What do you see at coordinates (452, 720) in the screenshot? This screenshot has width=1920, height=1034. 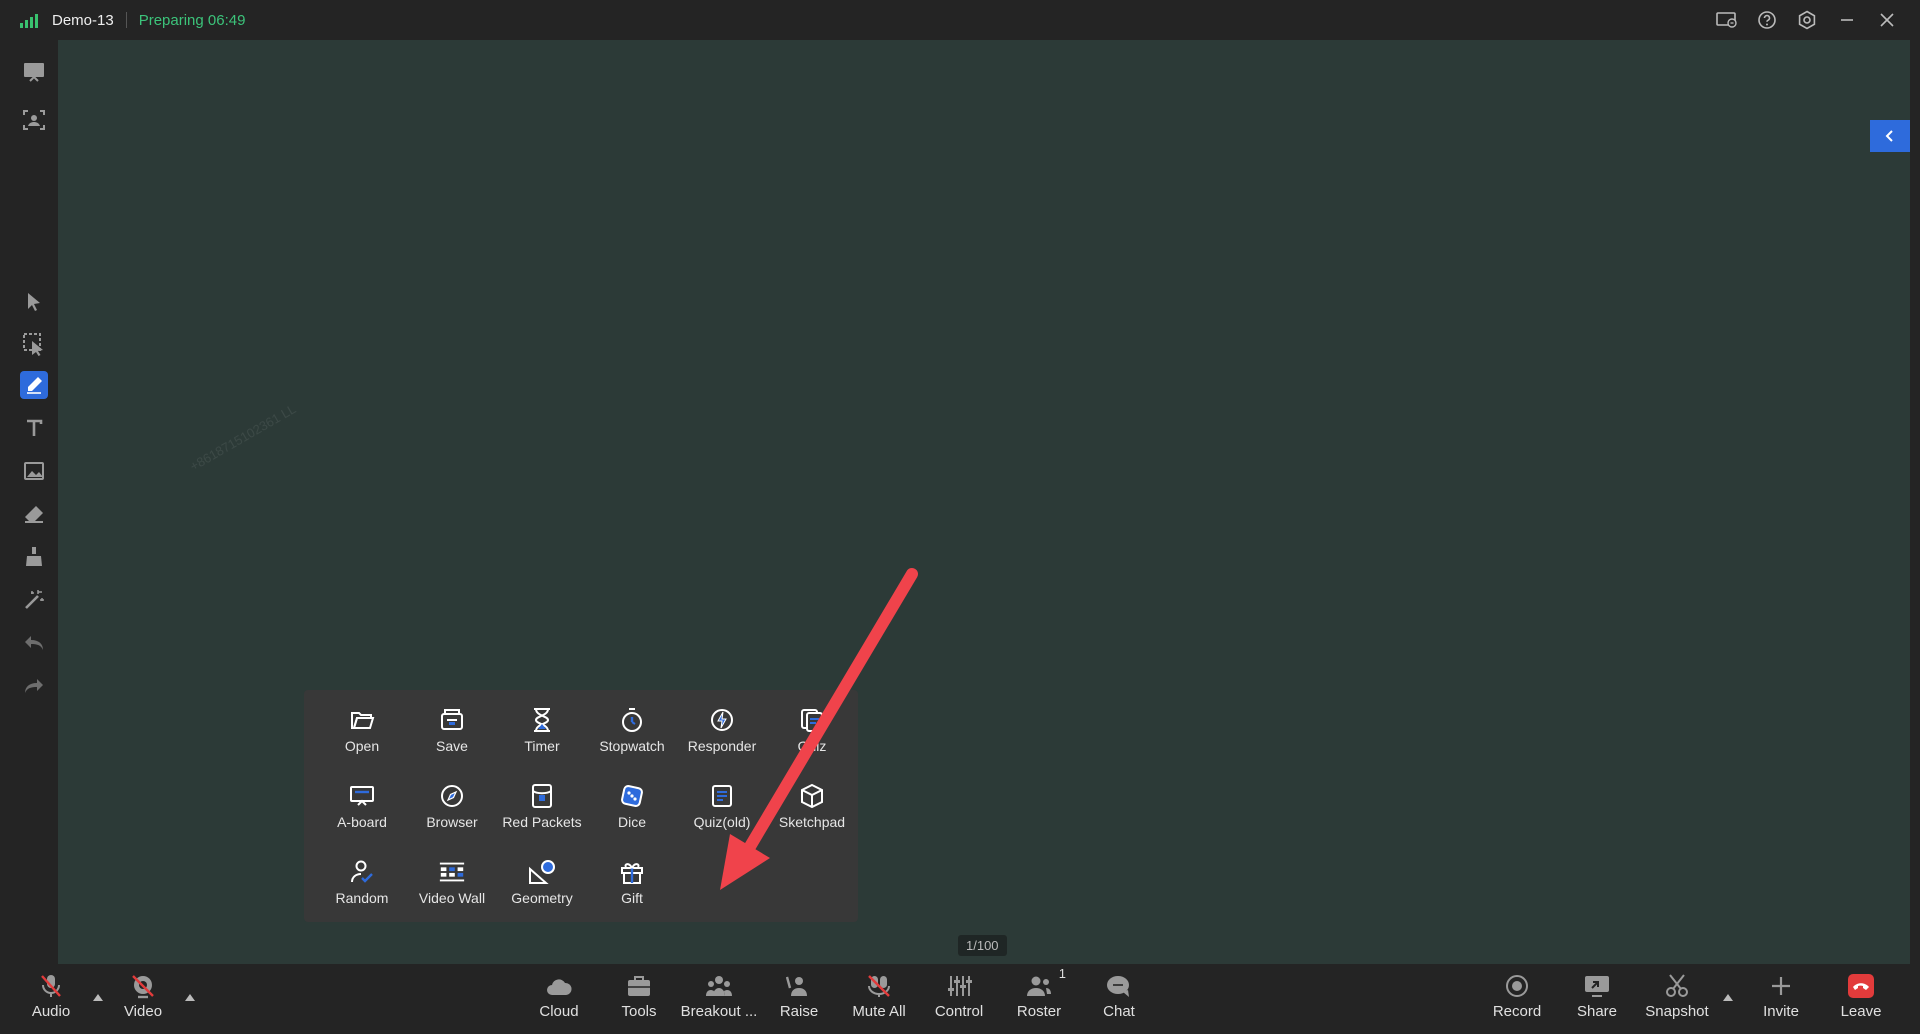 I see `save-icon` at bounding box center [452, 720].